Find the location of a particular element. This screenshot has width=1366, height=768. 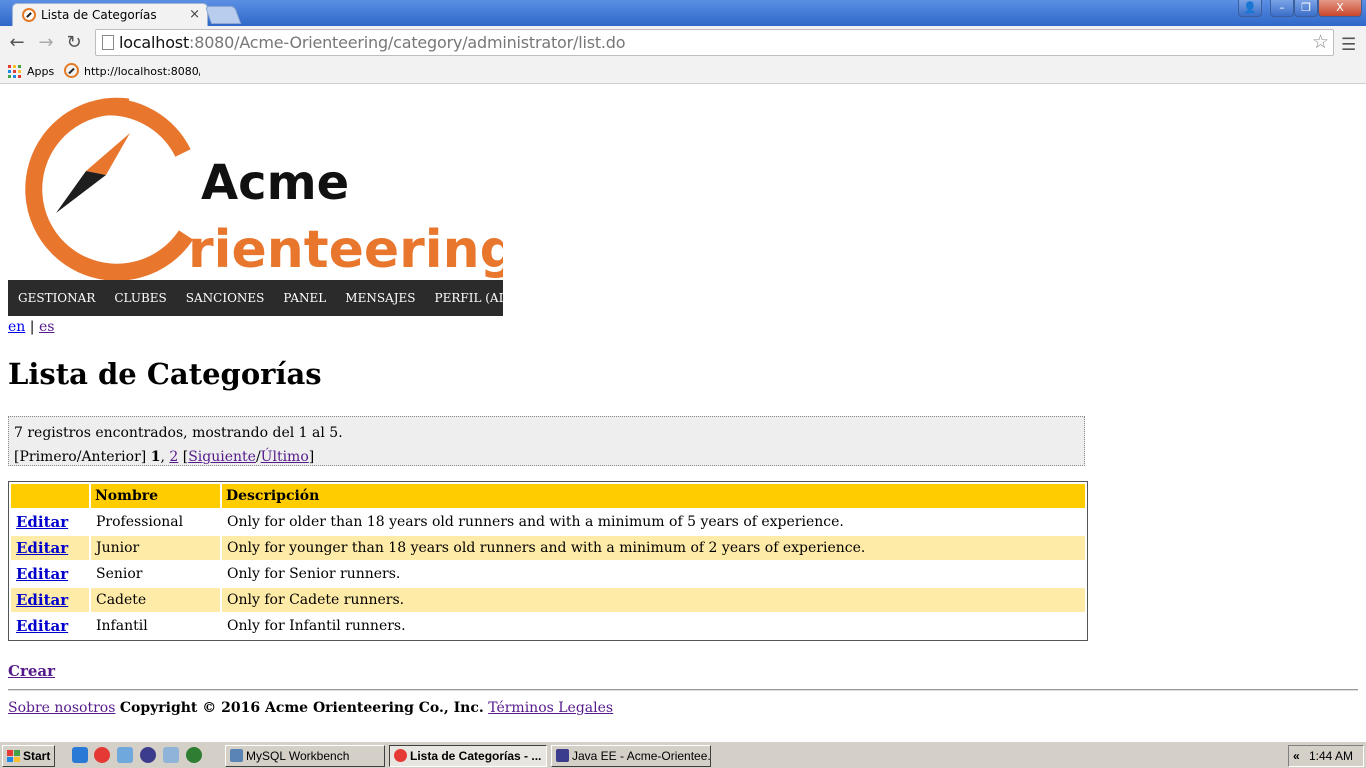

create-link: Crear is located at coordinates (31, 671).